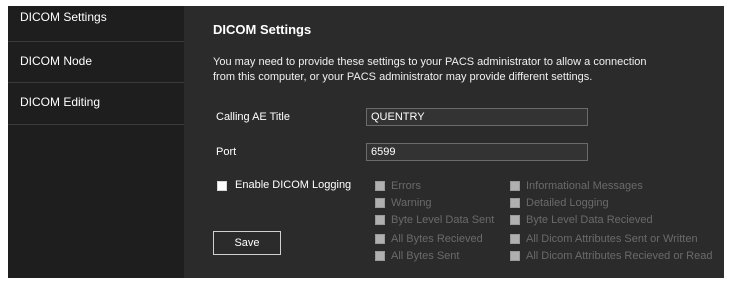  I want to click on informational-messages-checkbox, so click(515, 186).